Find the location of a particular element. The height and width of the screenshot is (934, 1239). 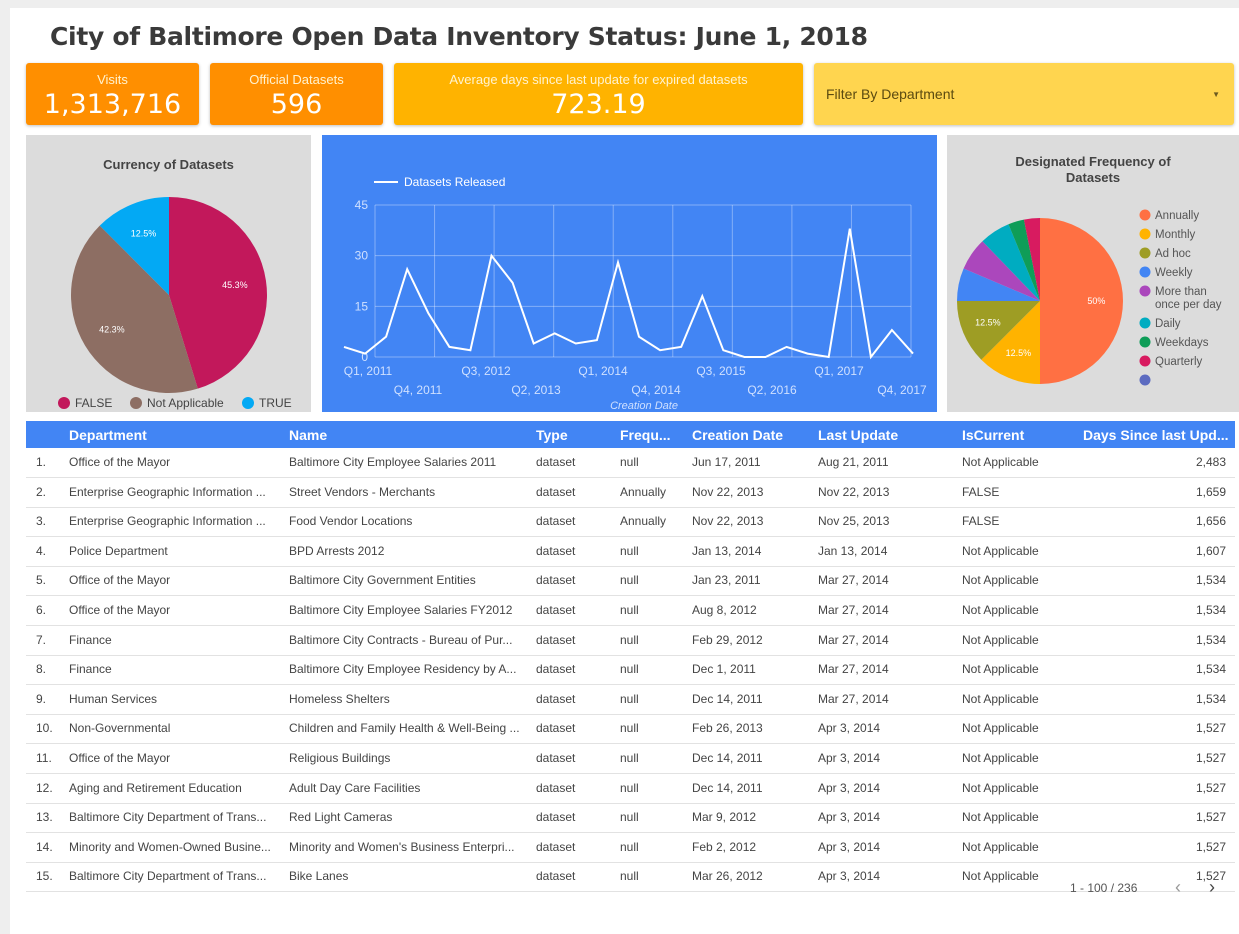

cell-creation-date: Dec 14, 2011 is located at coordinates (727, 758).